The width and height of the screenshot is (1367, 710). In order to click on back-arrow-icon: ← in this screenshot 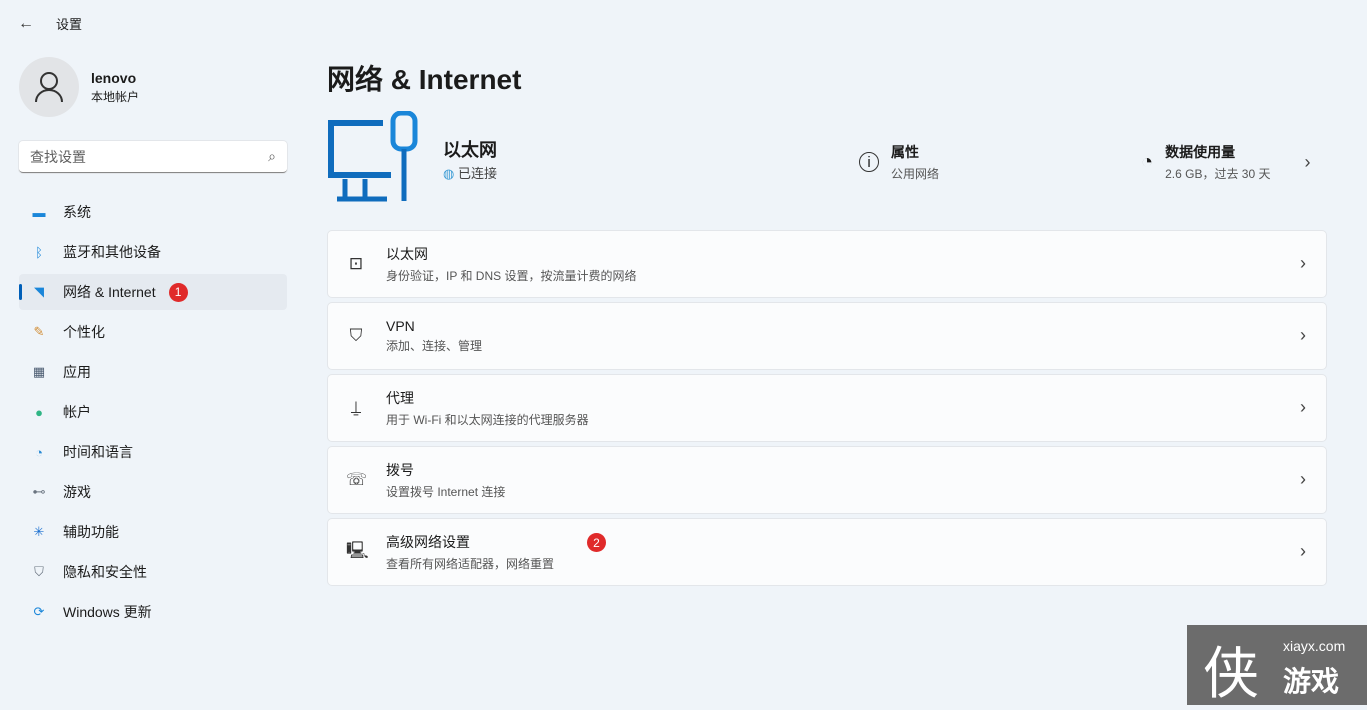, I will do `click(26, 24)`.